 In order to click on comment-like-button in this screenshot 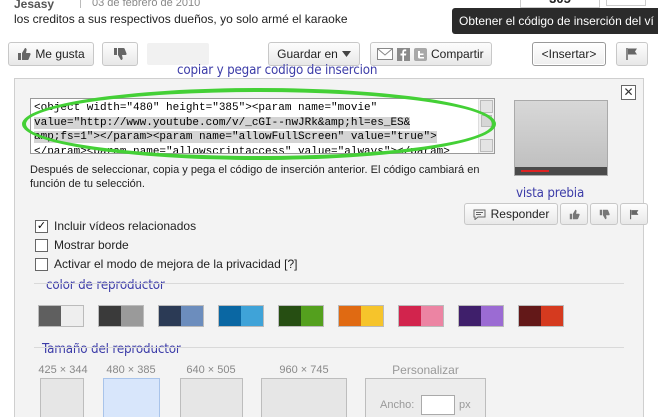, I will do `click(574, 214)`.